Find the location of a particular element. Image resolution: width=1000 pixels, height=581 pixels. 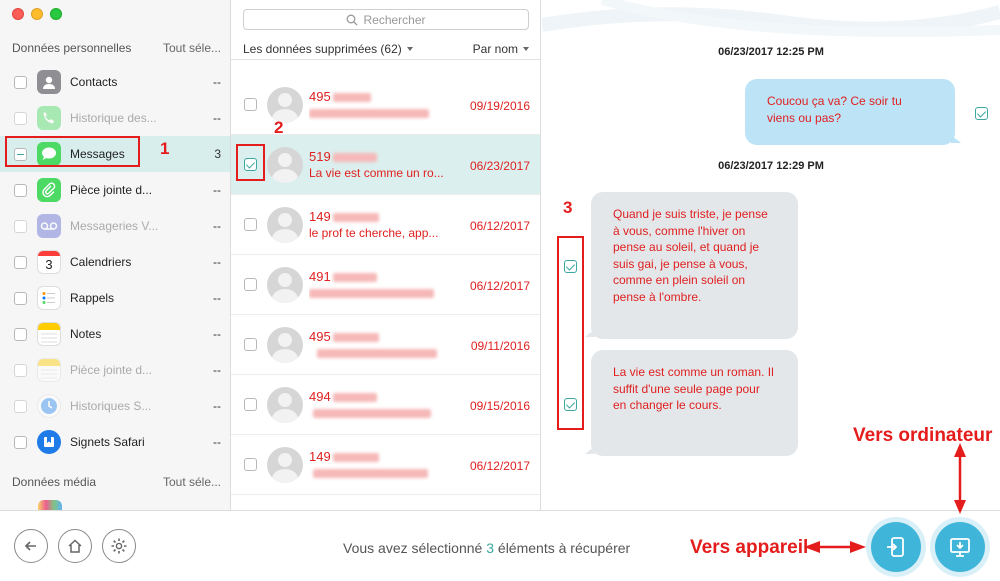

table-row: 149 06/12/2017 is located at coordinates (385, 465).